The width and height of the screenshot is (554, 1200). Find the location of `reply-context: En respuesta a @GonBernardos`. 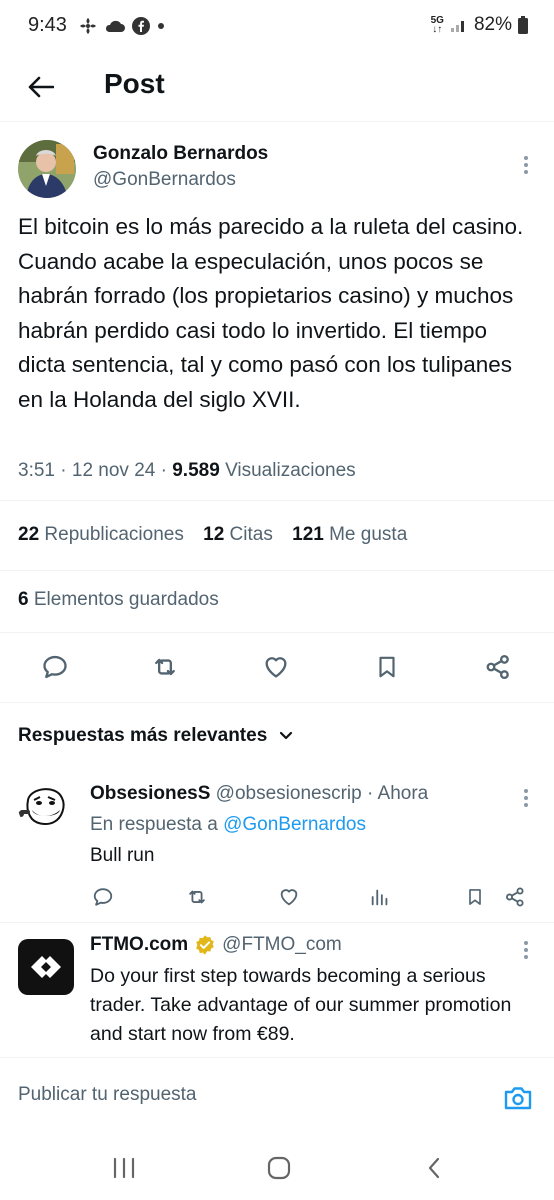

reply-context: En respuesta a @GonBernardos is located at coordinates (228, 825).